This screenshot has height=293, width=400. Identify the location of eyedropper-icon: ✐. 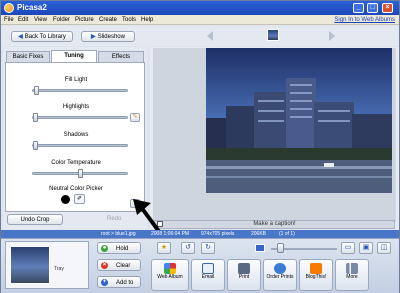
(79, 199).